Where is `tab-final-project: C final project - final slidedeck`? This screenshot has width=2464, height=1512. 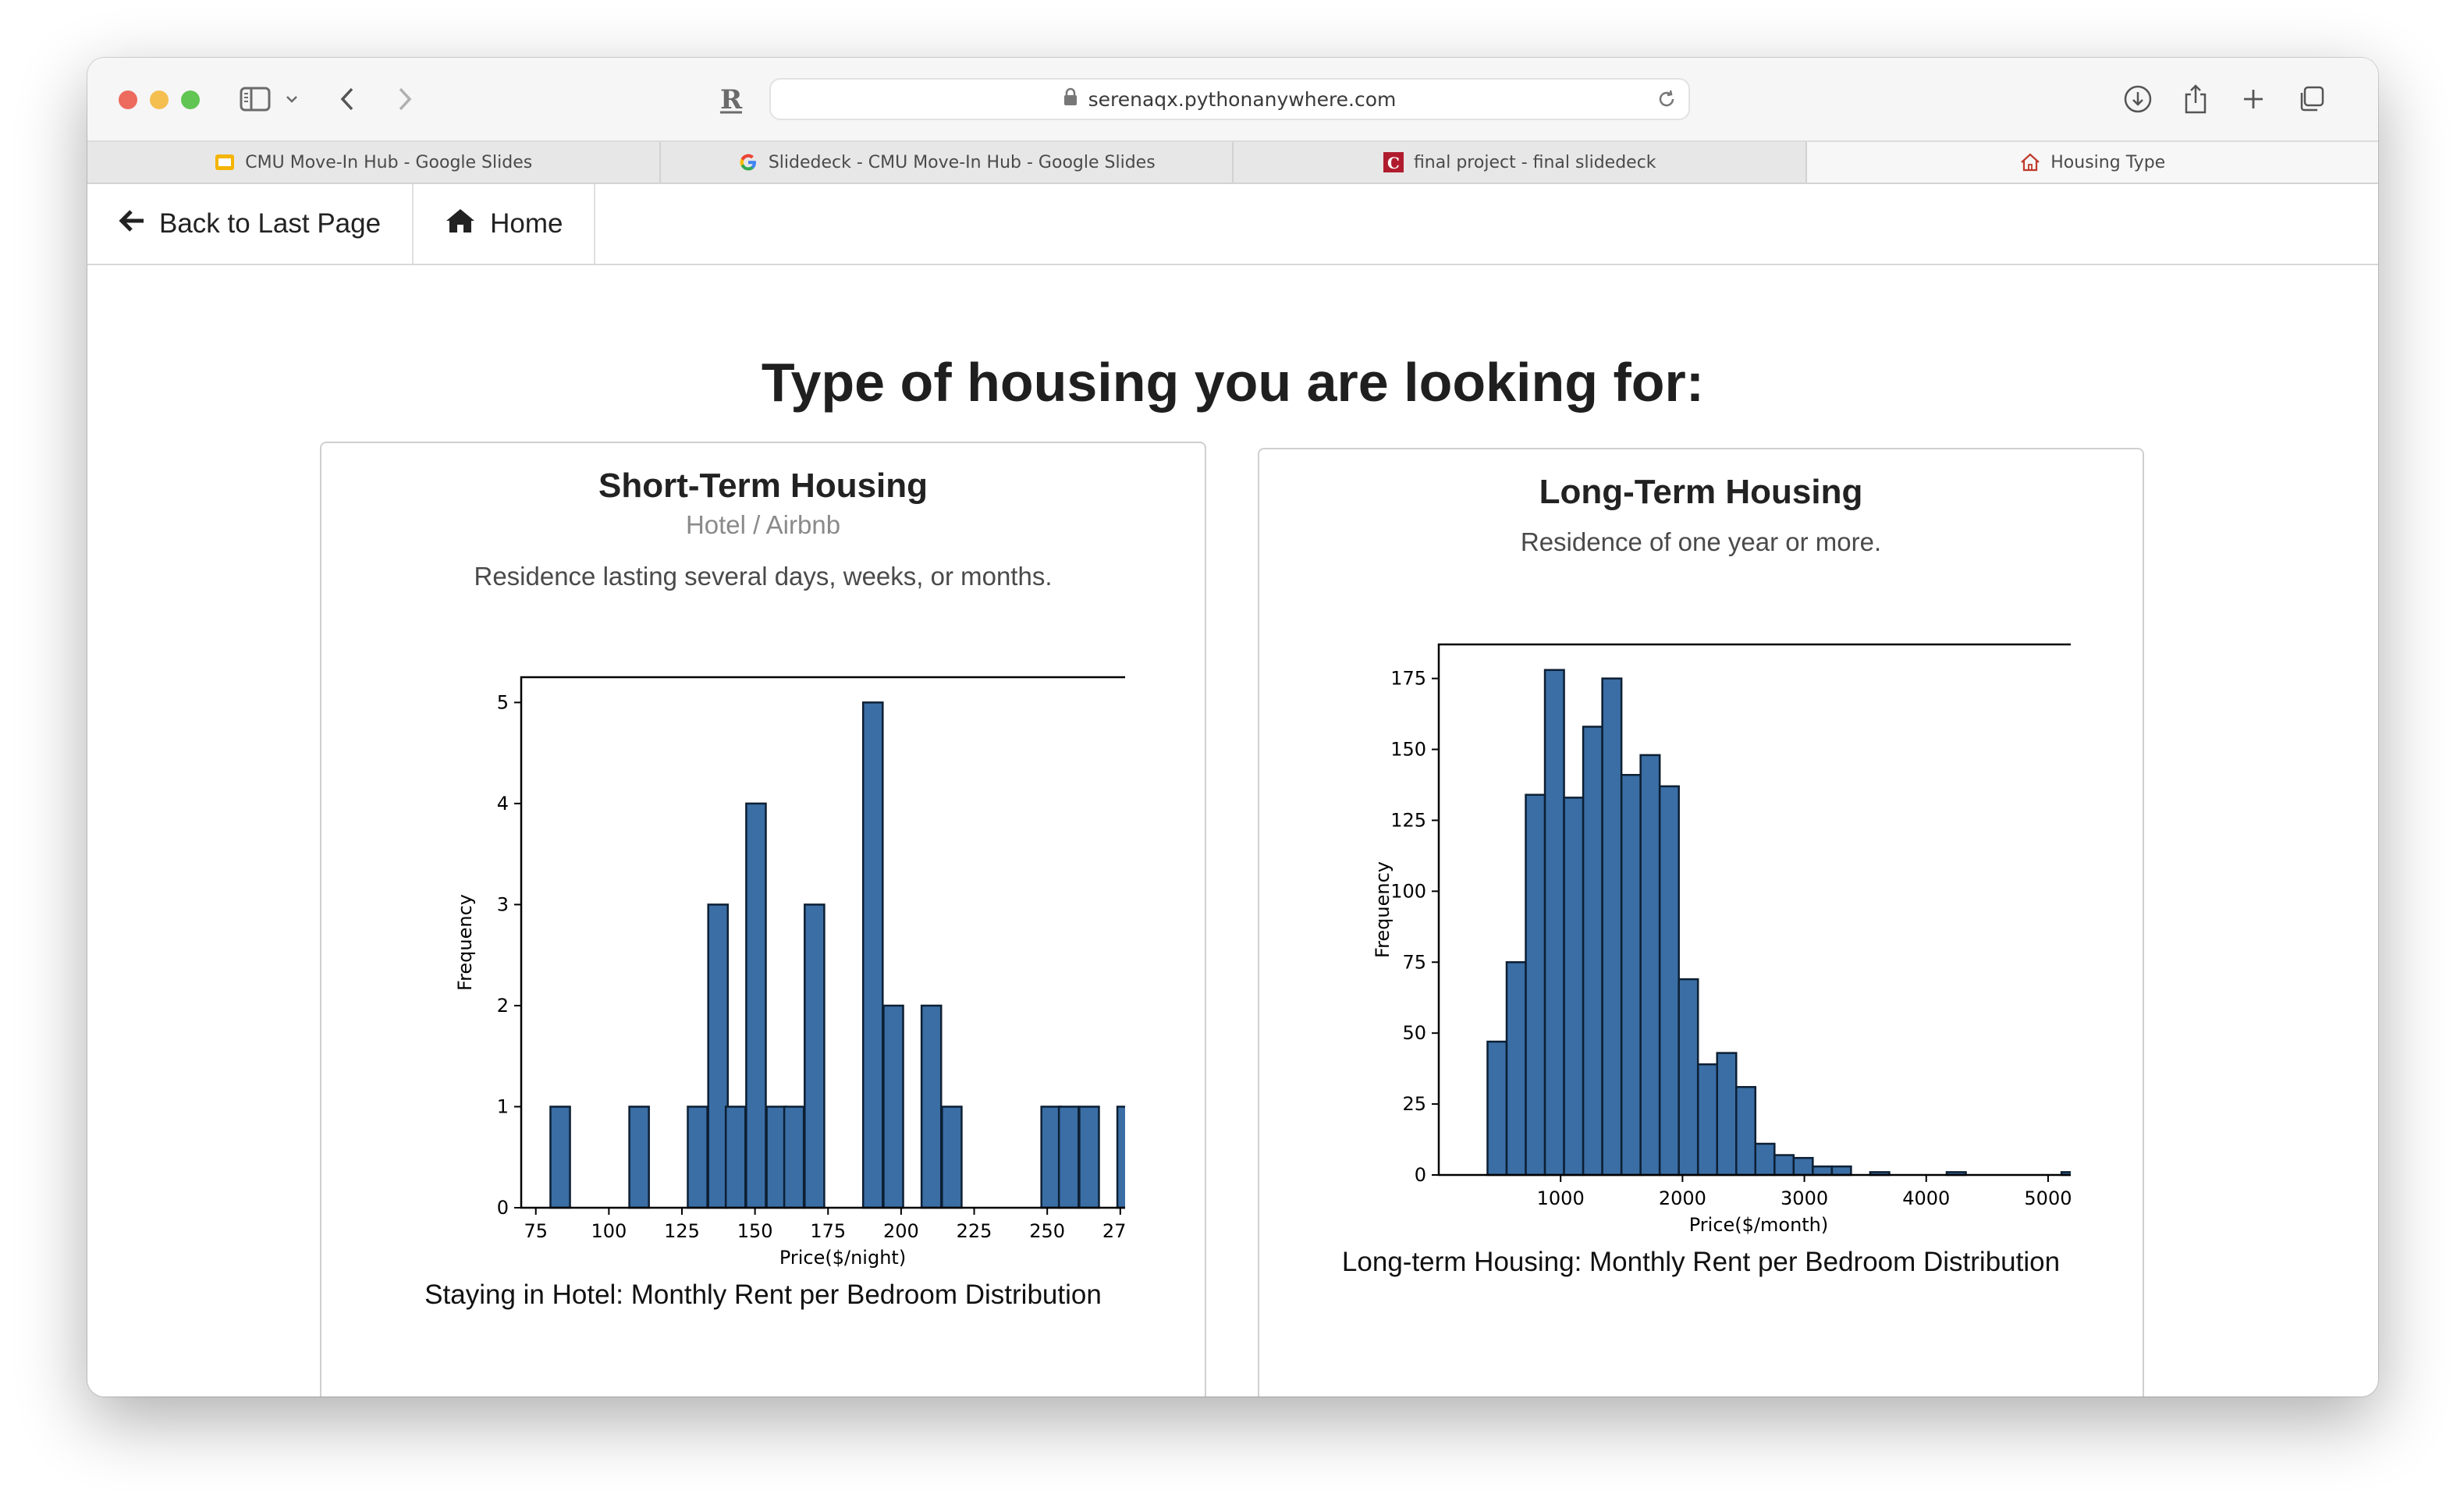 tab-final-project: C final project - final slidedeck is located at coordinates (1520, 163).